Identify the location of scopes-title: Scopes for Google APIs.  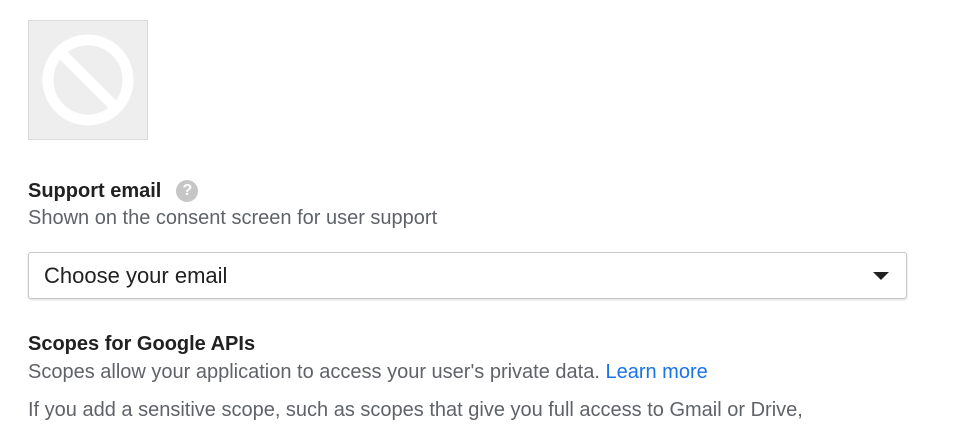
(142, 344).